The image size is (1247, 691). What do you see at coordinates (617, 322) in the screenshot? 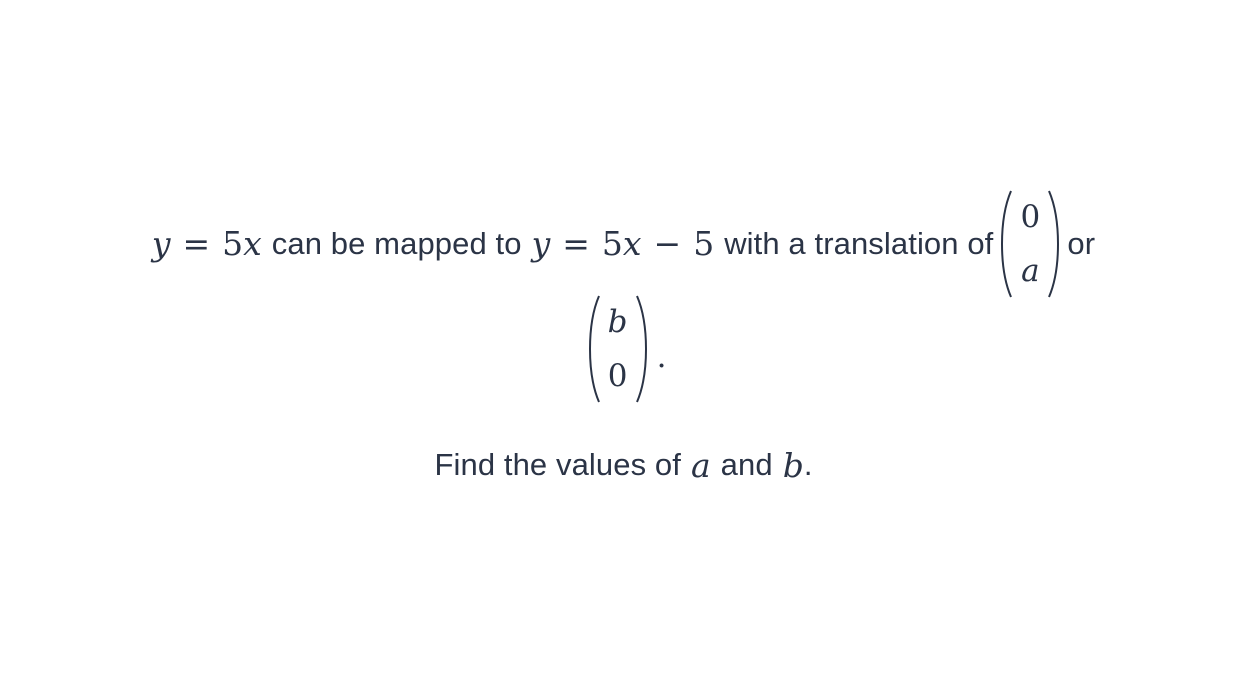
I see `vector2-top: b` at bounding box center [617, 322].